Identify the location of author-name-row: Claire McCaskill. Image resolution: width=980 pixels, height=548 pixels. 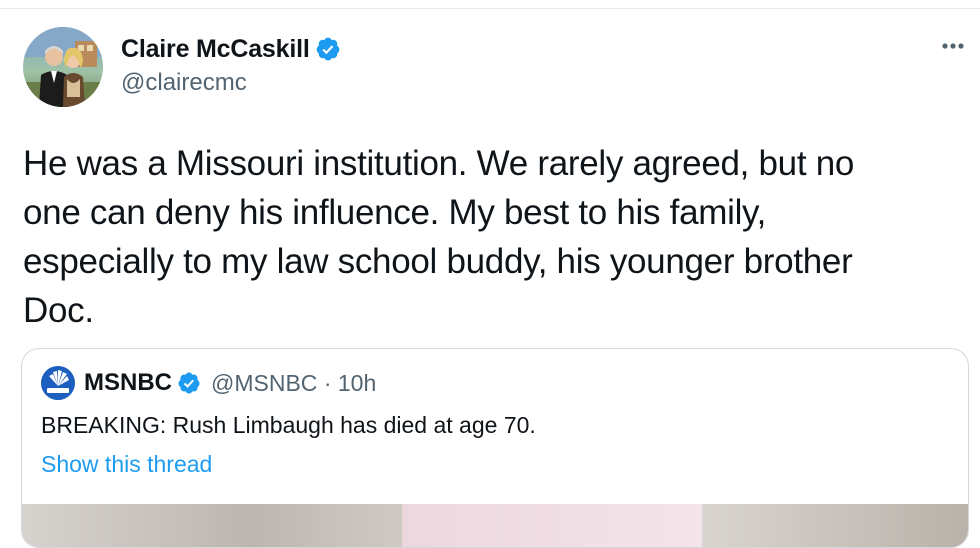
(231, 49).